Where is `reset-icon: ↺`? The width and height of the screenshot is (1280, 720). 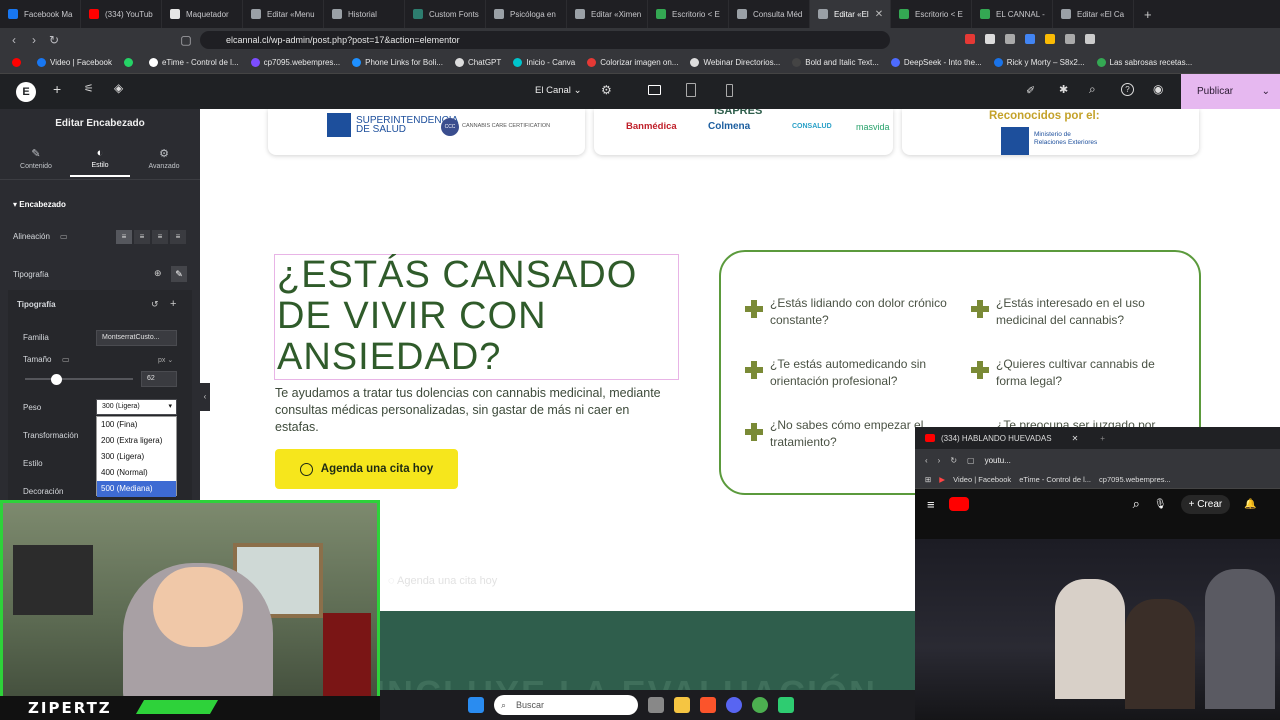 reset-icon: ↺ is located at coordinates (155, 304).